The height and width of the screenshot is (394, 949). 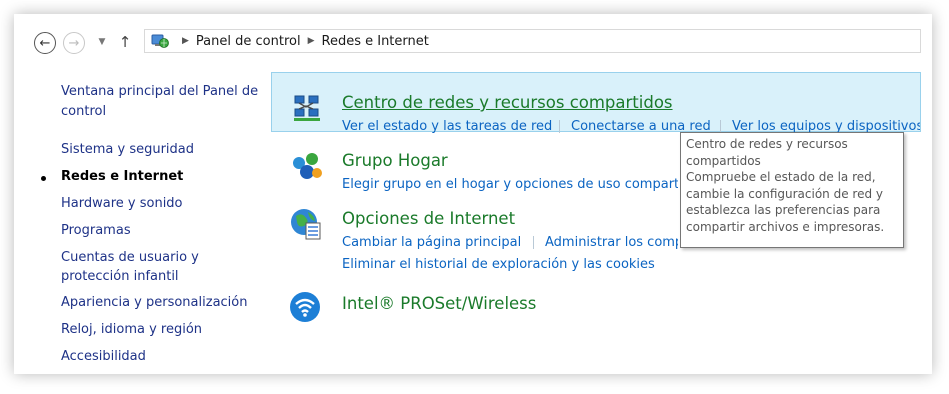 I want to click on recent-locations-chevron-icon: ▼, so click(x=102, y=42).